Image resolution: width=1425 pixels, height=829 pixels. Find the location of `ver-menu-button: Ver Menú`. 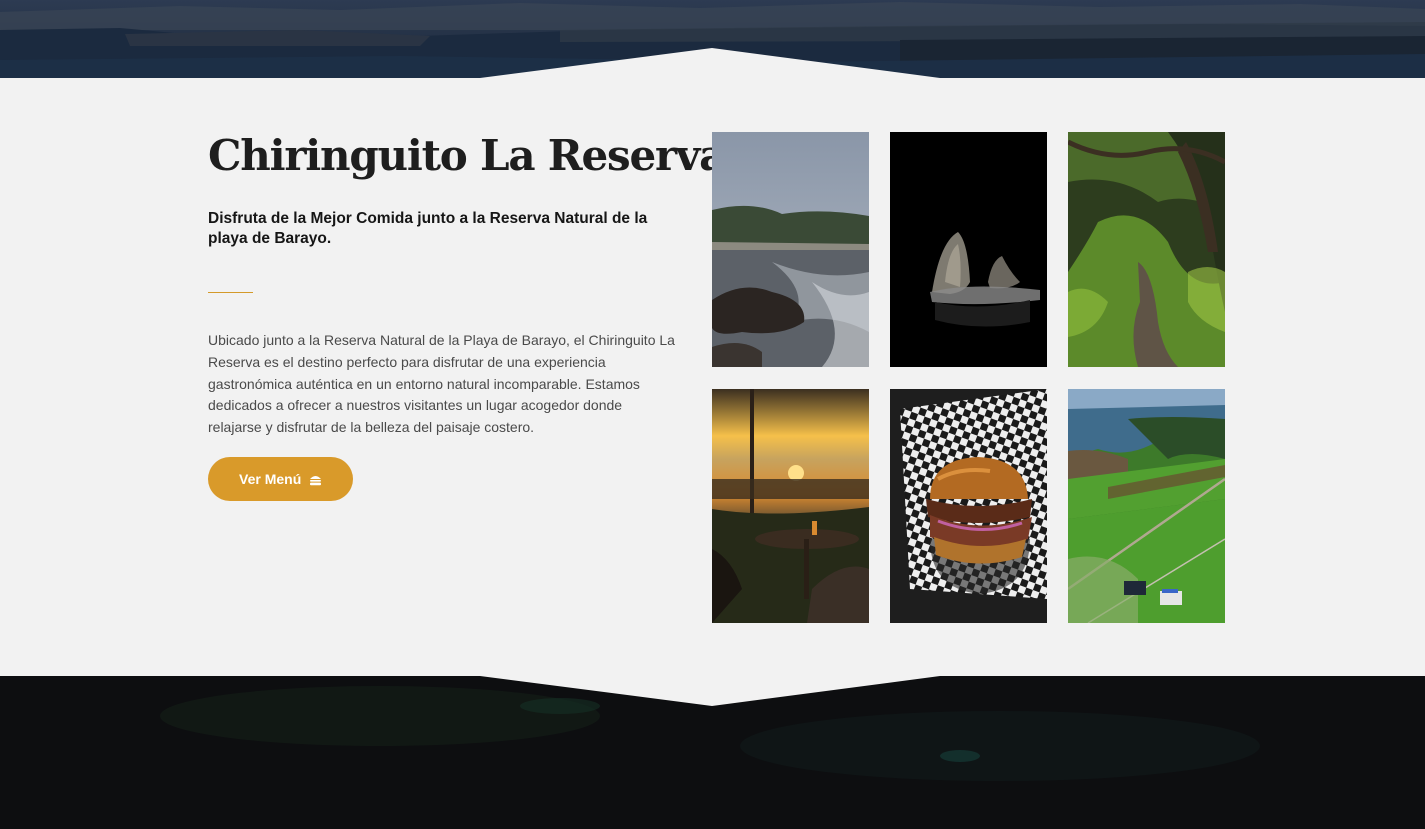

ver-menu-button: Ver Menú is located at coordinates (281, 478).